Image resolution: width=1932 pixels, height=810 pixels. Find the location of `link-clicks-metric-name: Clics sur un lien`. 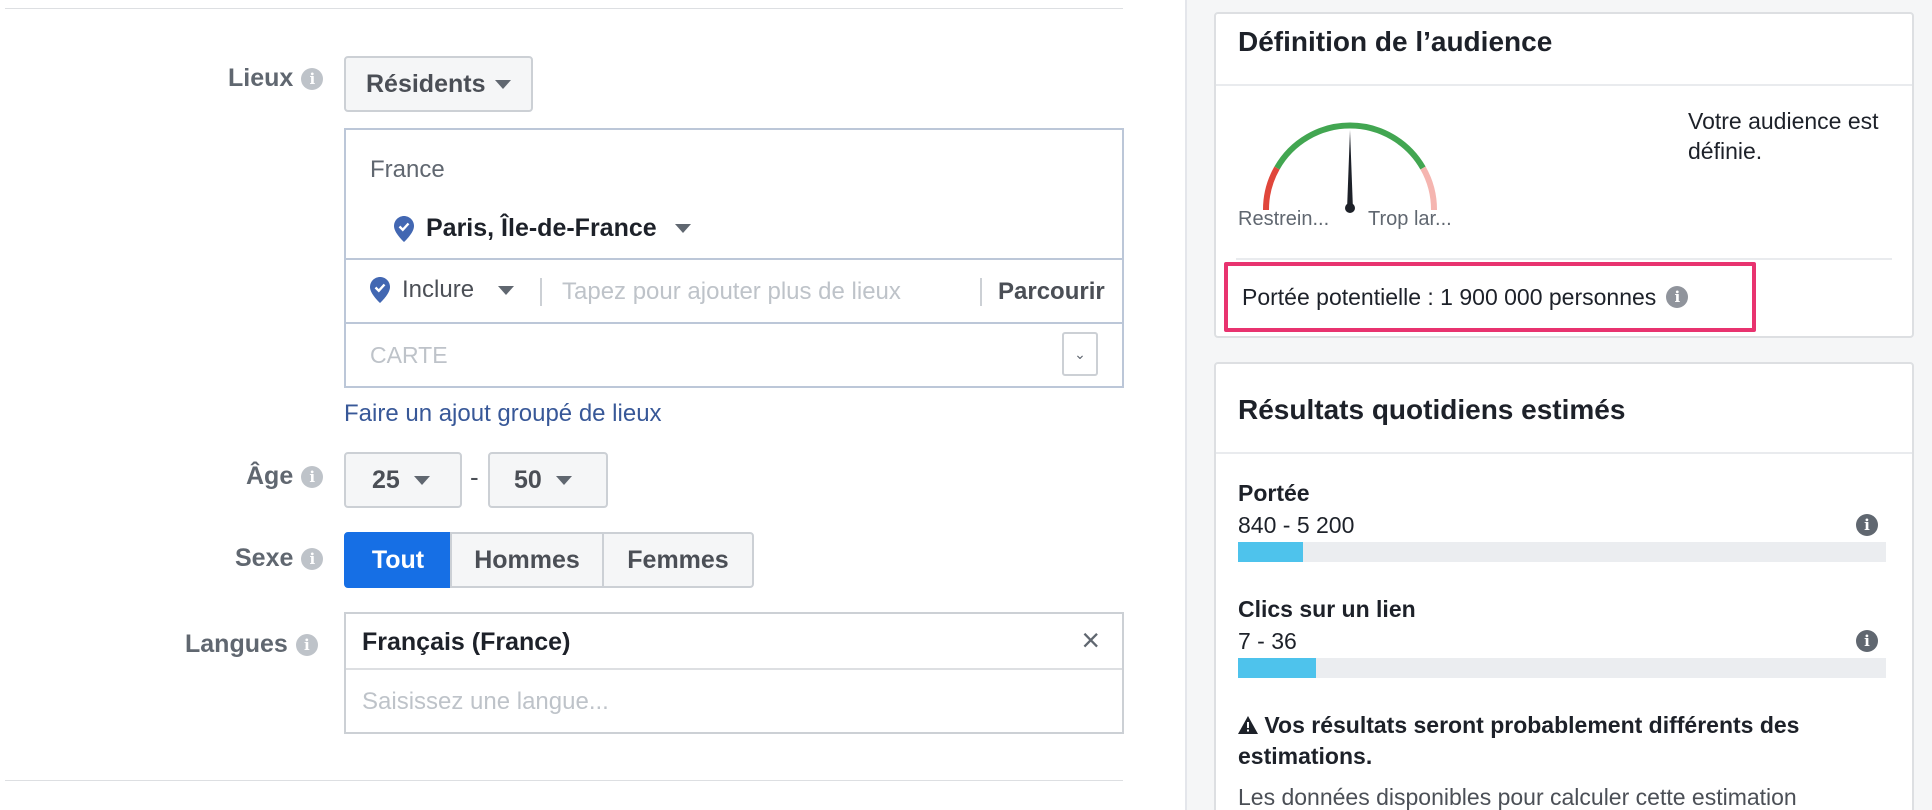

link-clicks-metric-name: Clics sur un lien is located at coordinates (1327, 609).